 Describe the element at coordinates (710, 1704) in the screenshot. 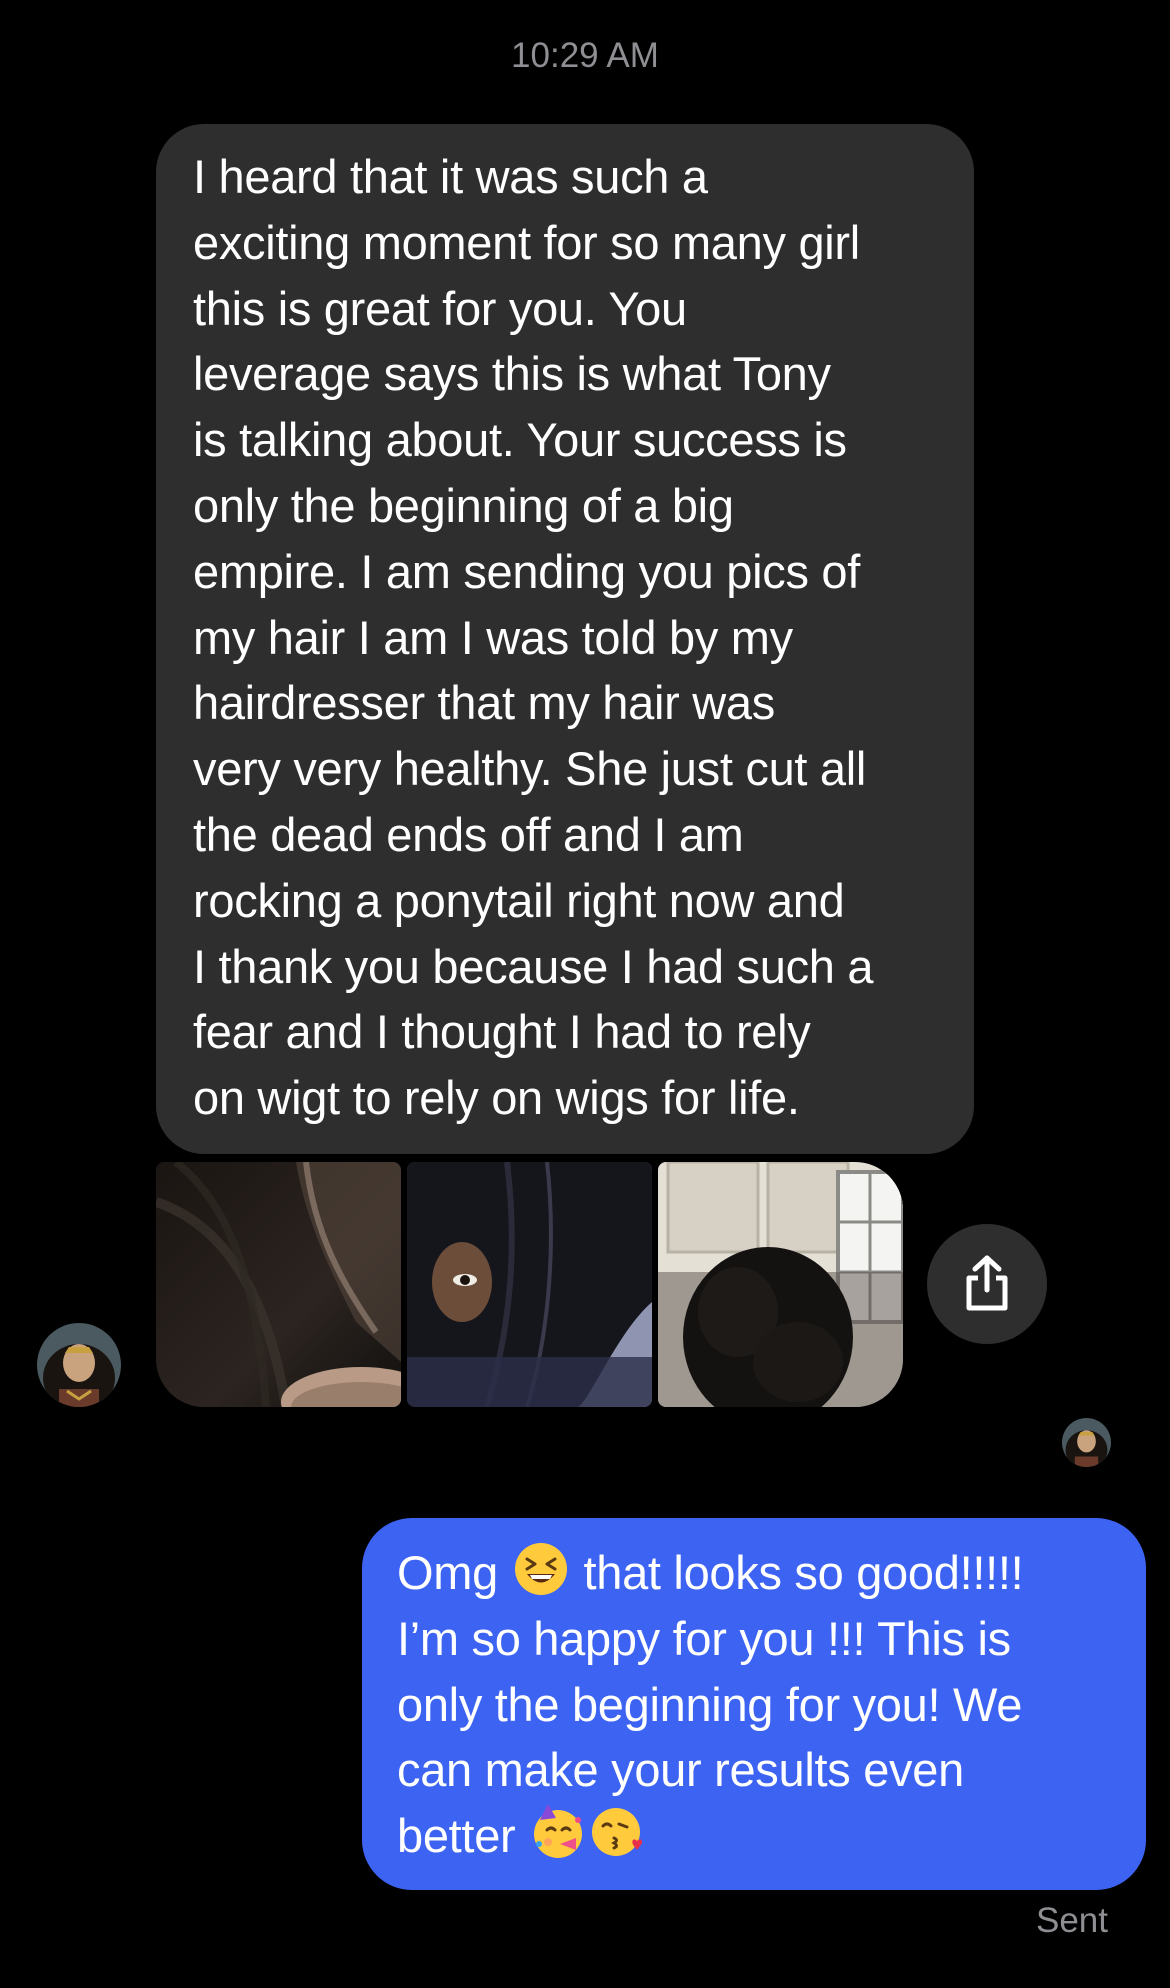

I see `message-line: only the beginning for you! We` at that location.